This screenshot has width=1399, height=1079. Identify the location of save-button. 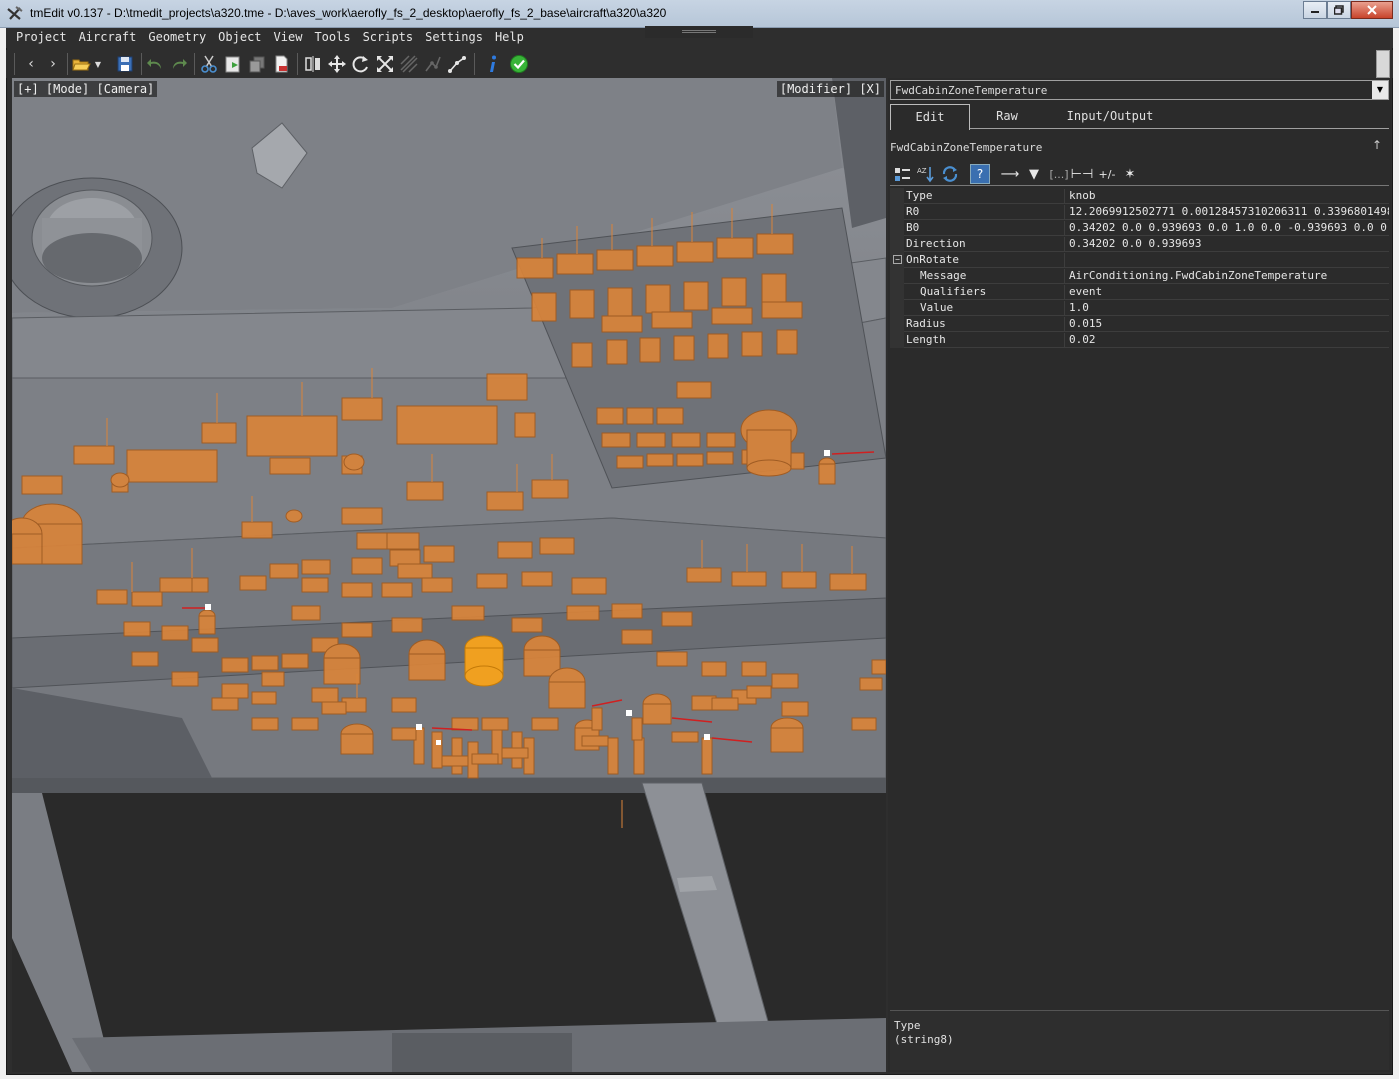
(125, 64).